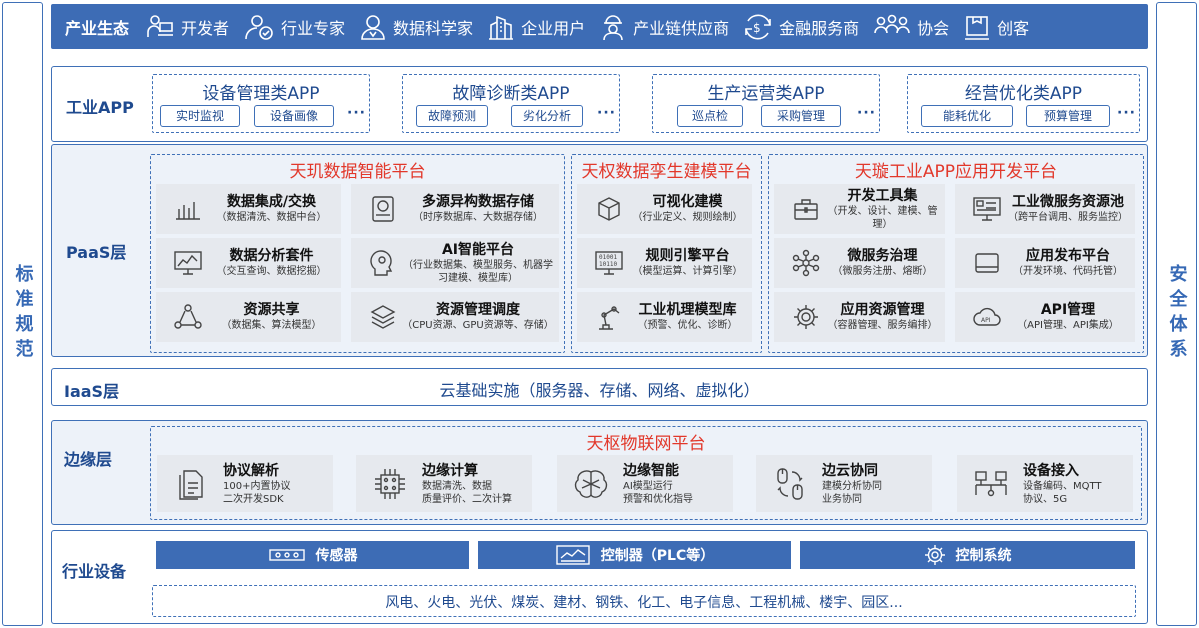 The image size is (1199, 628). Describe the element at coordinates (188, 316) in the screenshot. I see `share-icon` at that location.